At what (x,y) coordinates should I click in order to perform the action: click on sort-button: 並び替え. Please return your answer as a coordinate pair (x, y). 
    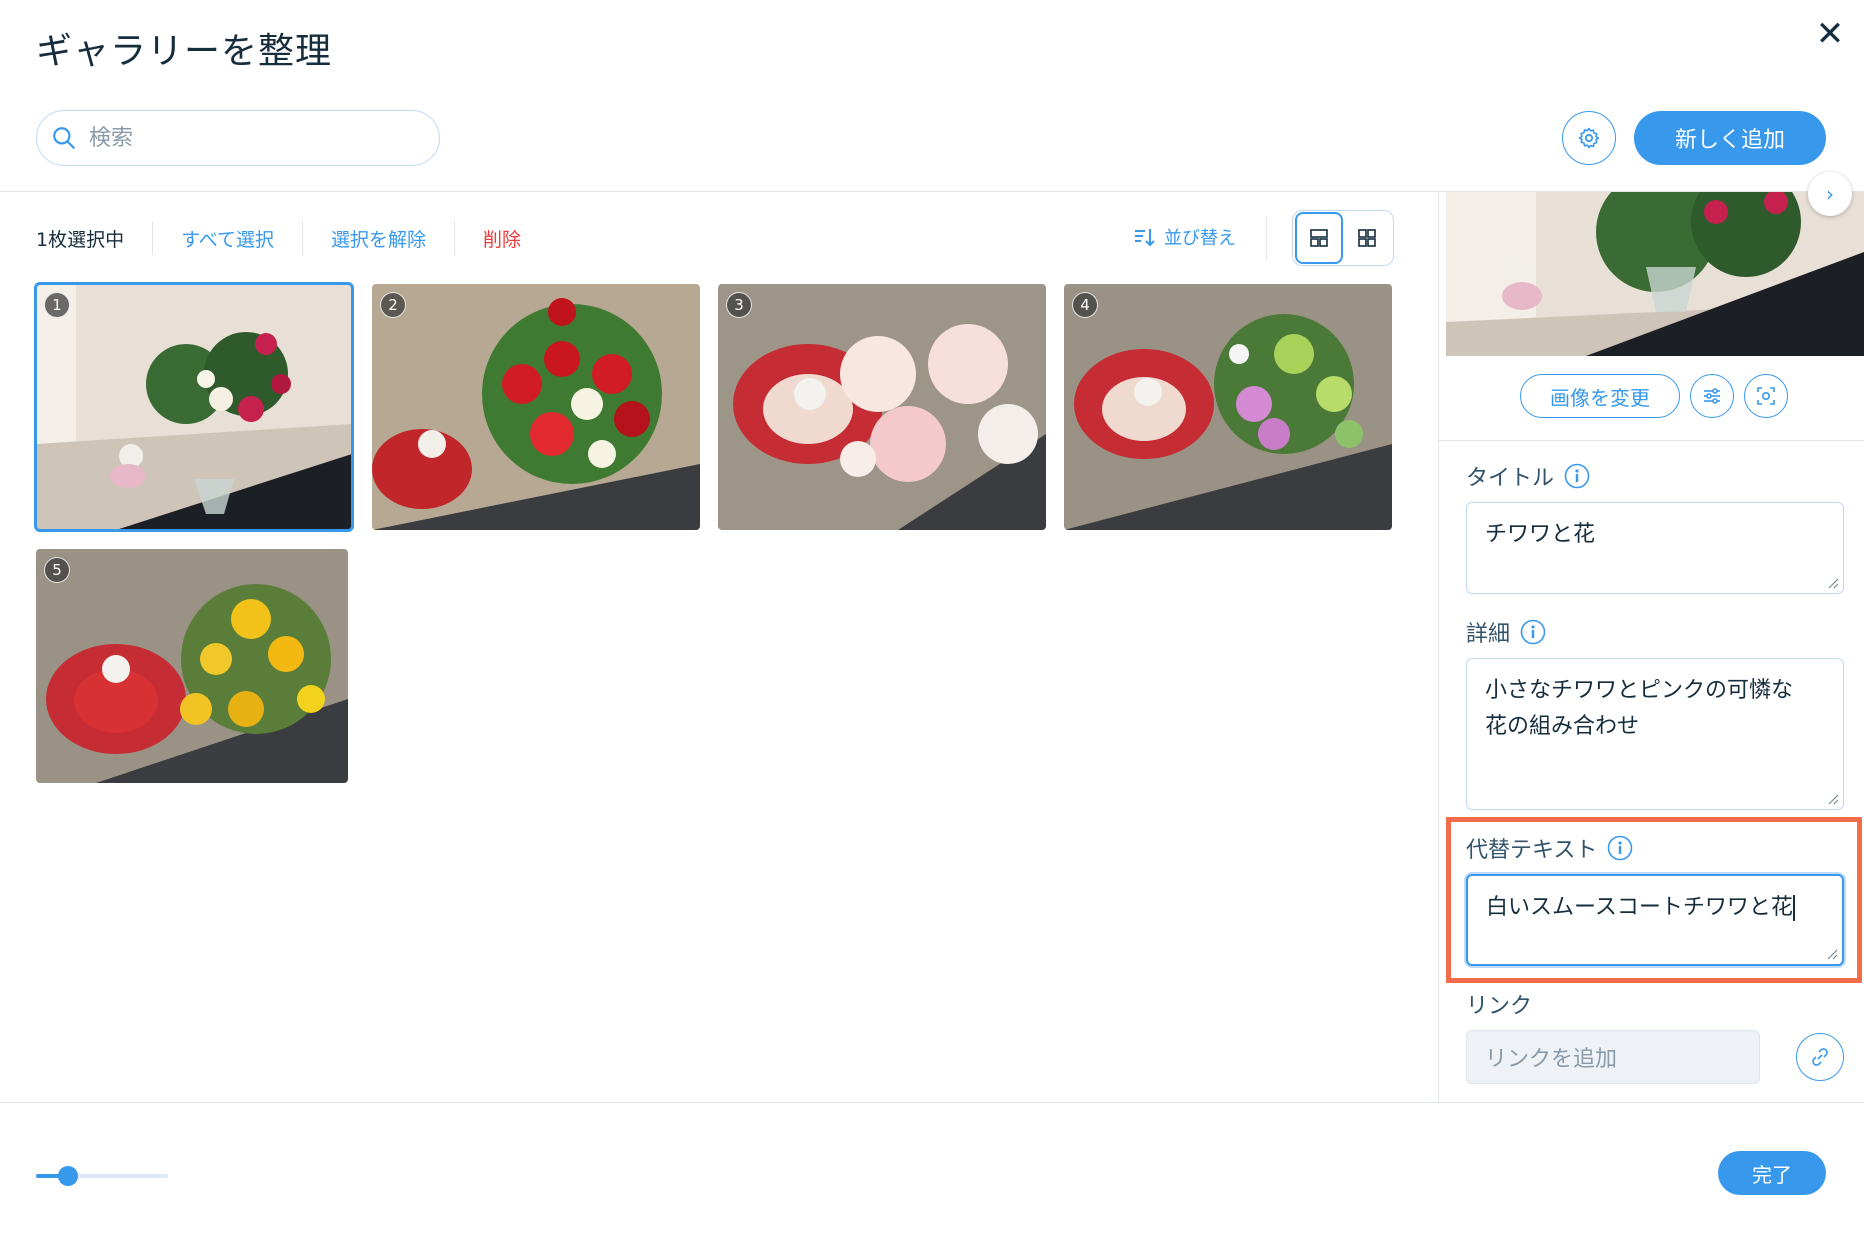
    Looking at the image, I should click on (1184, 237).